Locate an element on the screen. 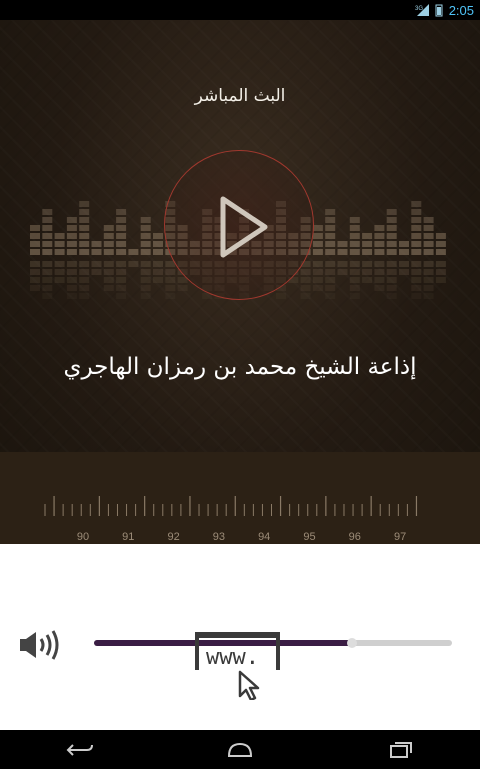  station-name: إذاعة الشيخ محمد بن رمزان الهاجري is located at coordinates (240, 367).